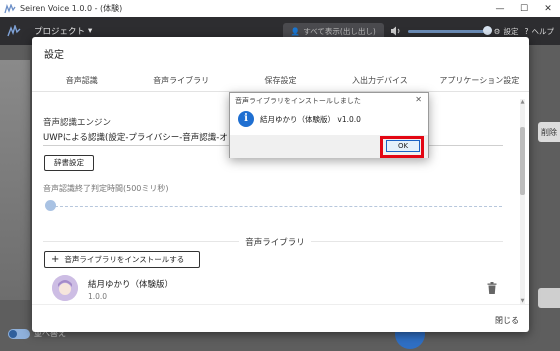  Describe the element at coordinates (54, 55) in the screenshot. I see `settings-title: 設定` at that location.